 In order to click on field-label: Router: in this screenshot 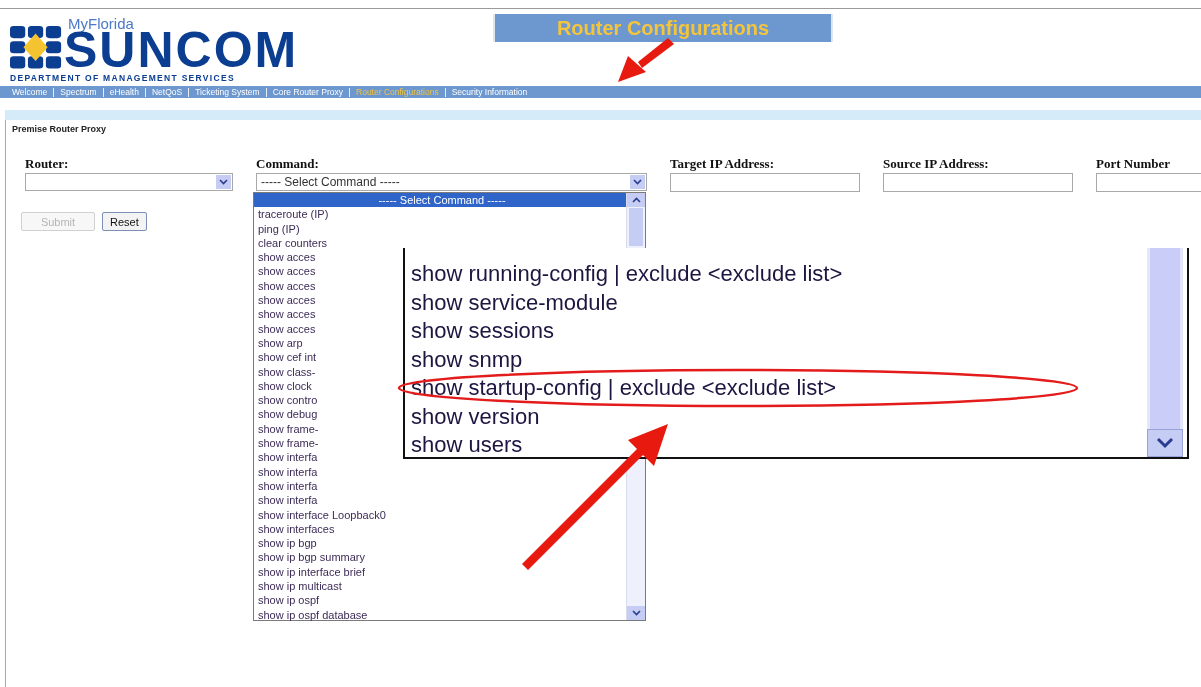, I will do `click(47, 164)`.